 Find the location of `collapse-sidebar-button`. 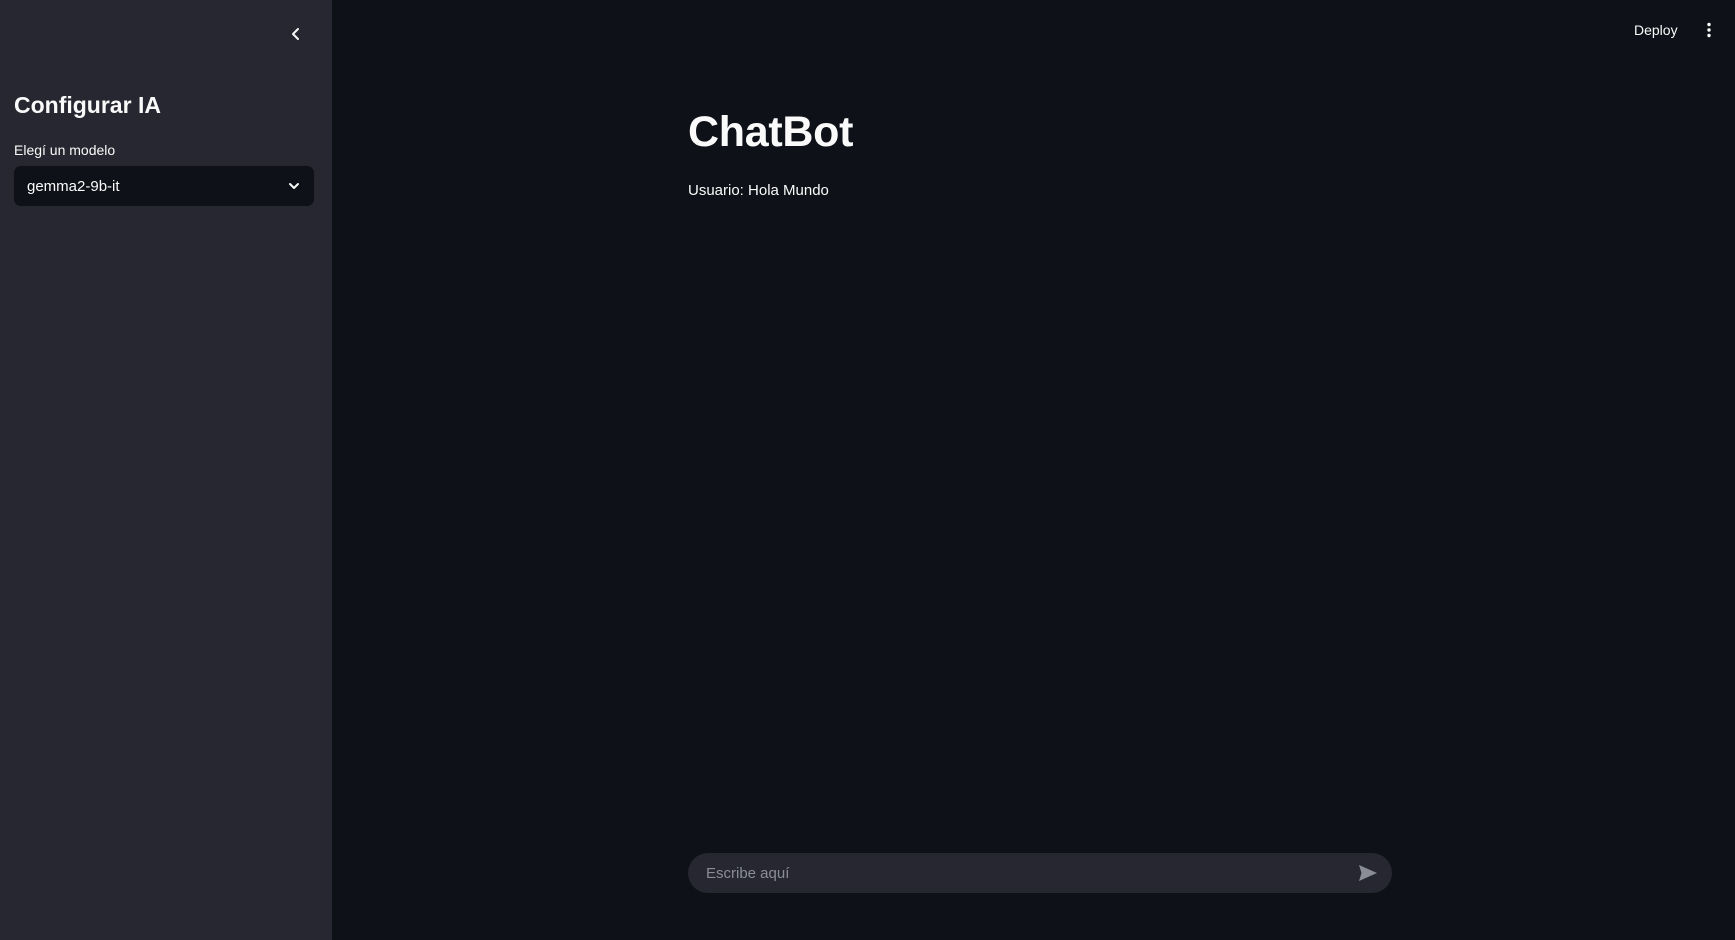

collapse-sidebar-button is located at coordinates (296, 34).